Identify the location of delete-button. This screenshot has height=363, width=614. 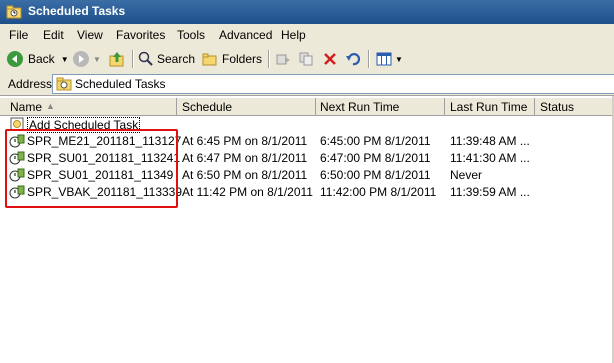
(330, 59).